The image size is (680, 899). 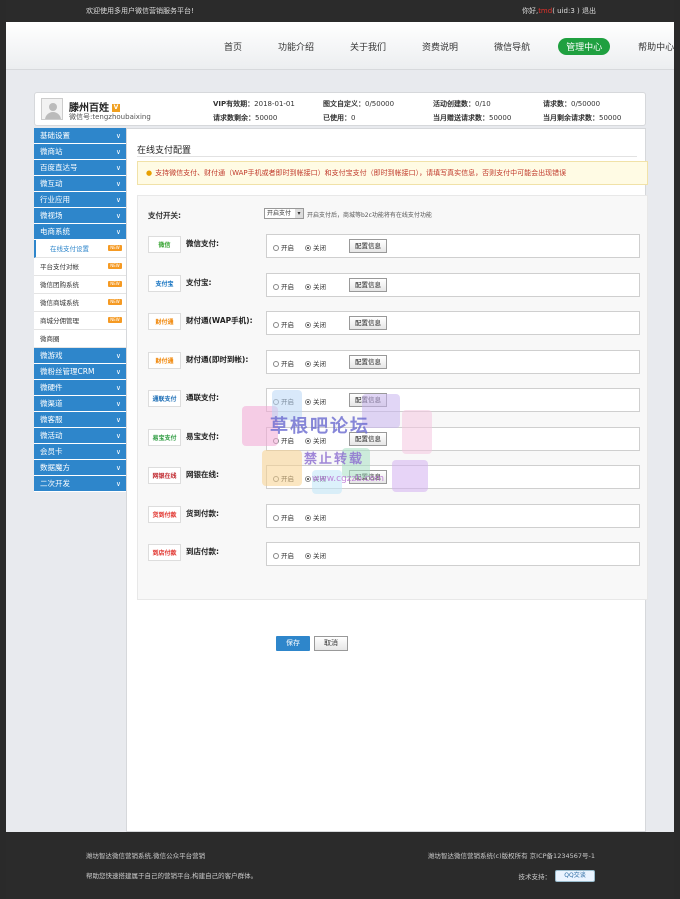 What do you see at coordinates (652, 46) in the screenshot?
I see `nav-item-6: 帮助中心` at bounding box center [652, 46].